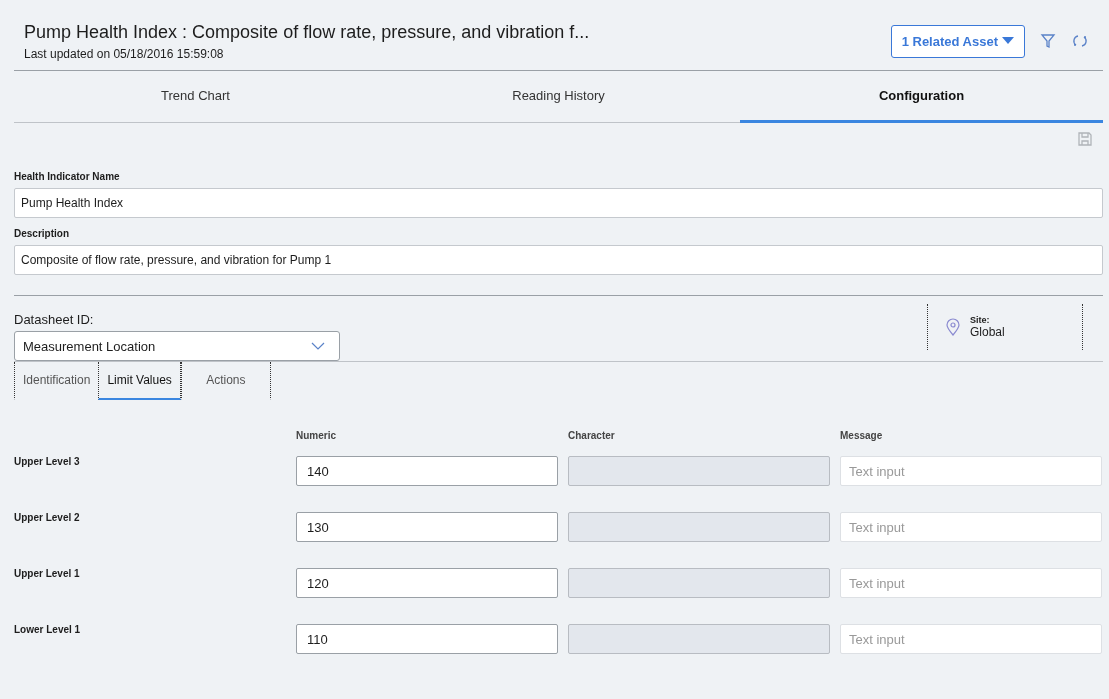 This screenshot has width=1109, height=699. I want to click on column-header: Numeric, so click(316, 435).